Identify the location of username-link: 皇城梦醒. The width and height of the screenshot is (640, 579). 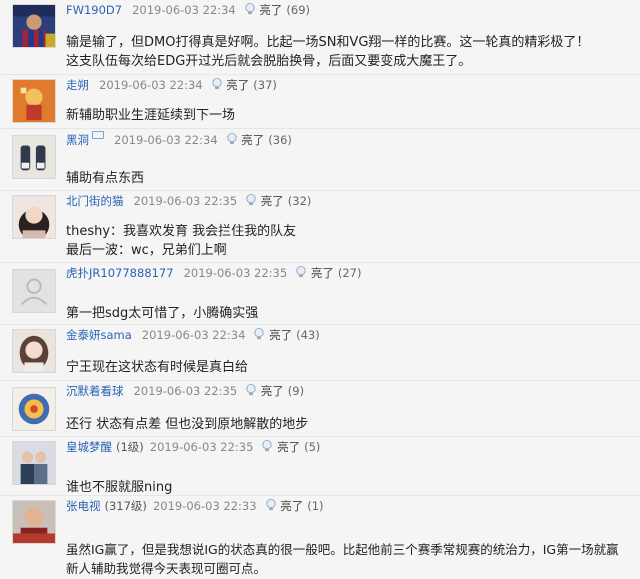
(89, 447).